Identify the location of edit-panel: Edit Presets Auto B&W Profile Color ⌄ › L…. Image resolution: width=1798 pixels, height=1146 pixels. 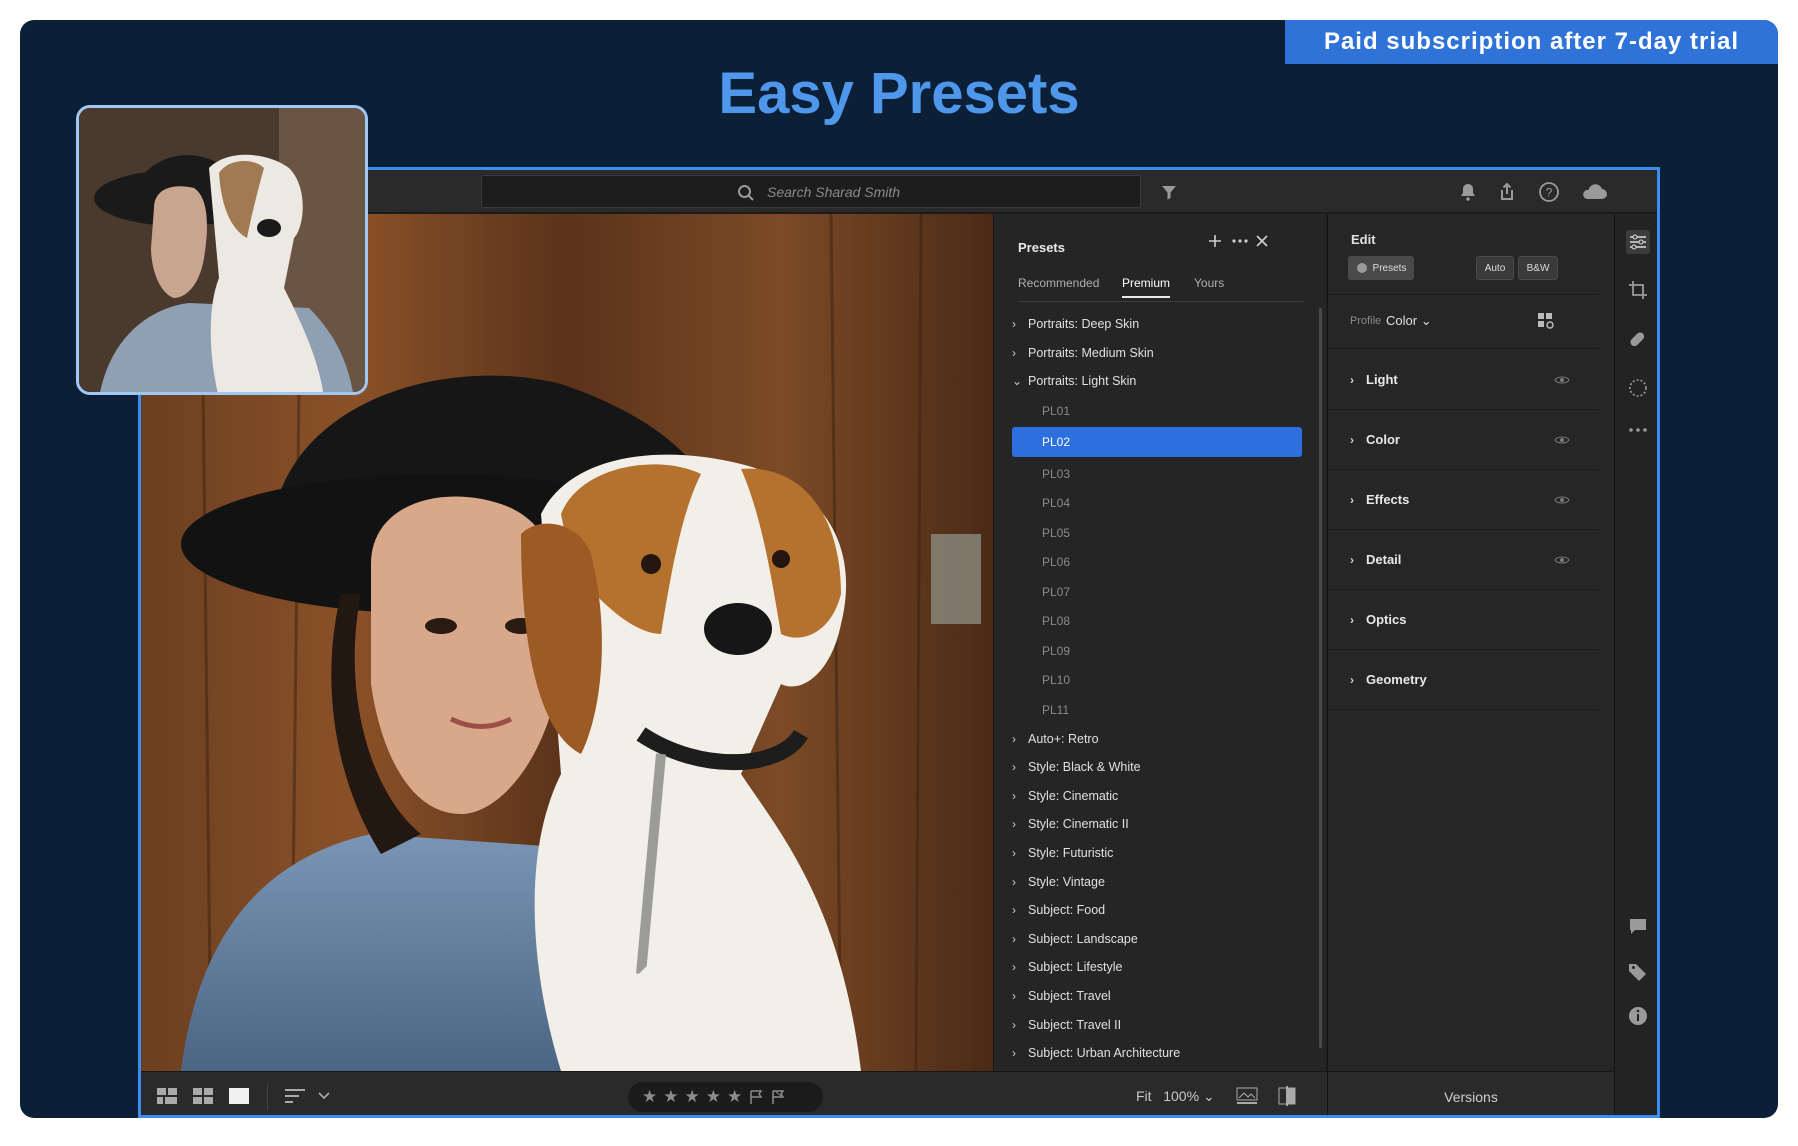
(1470, 642).